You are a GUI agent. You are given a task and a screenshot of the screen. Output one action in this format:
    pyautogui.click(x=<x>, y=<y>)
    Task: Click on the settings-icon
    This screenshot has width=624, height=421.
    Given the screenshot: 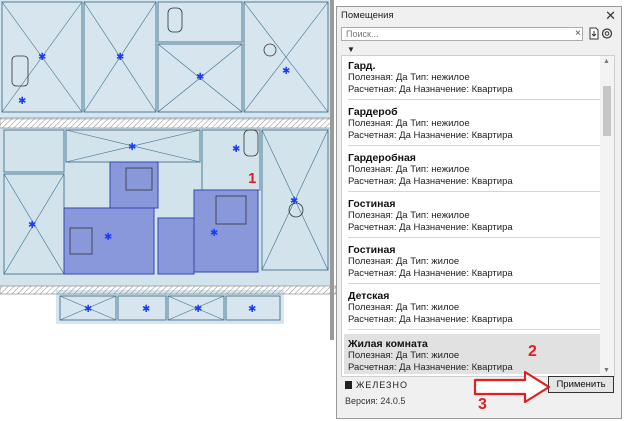 What is the action you would take?
    pyautogui.click(x=607, y=33)
    